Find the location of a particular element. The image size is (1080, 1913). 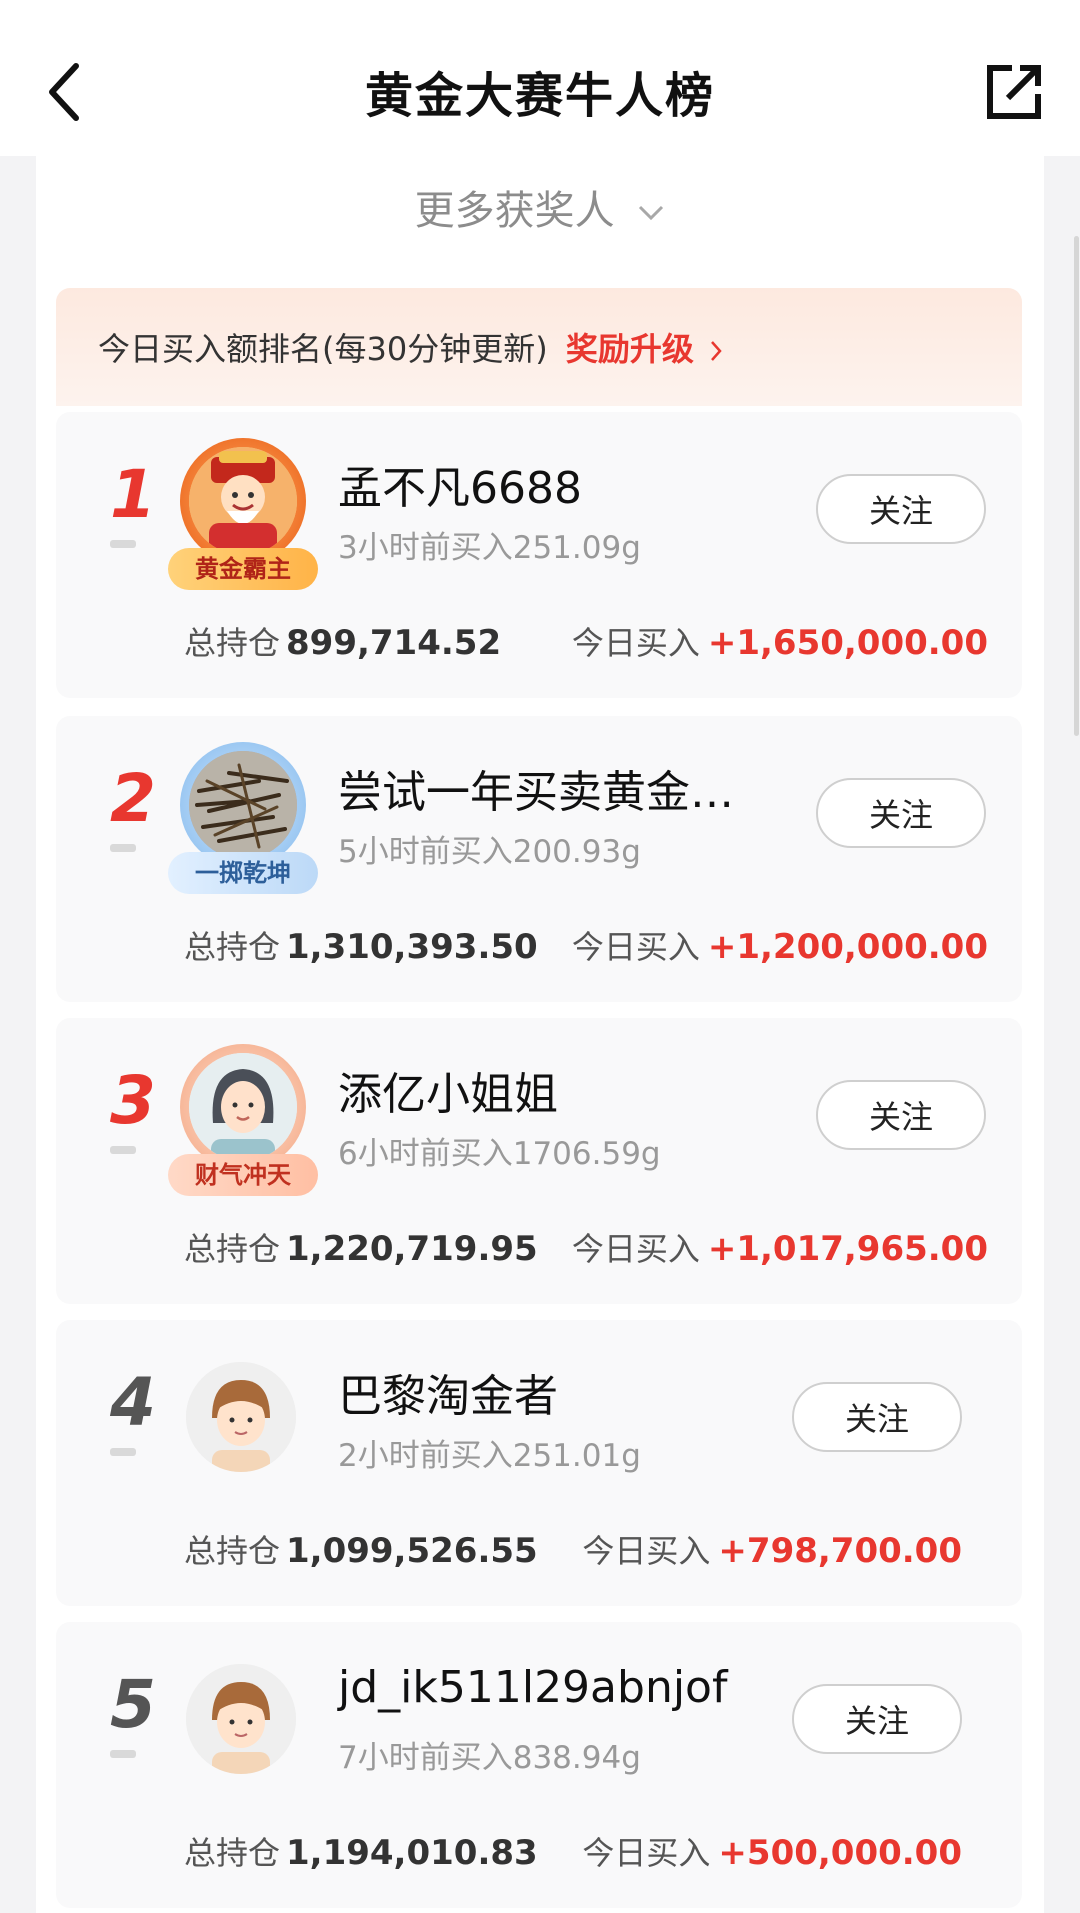

reward-upgrade-link: 奖励升级 is located at coordinates (644, 349).